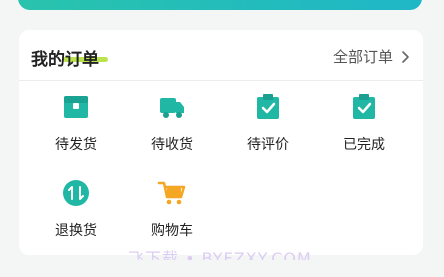 The image size is (444, 277). I want to click on order-status-pending-review: 待评价, so click(268, 123).